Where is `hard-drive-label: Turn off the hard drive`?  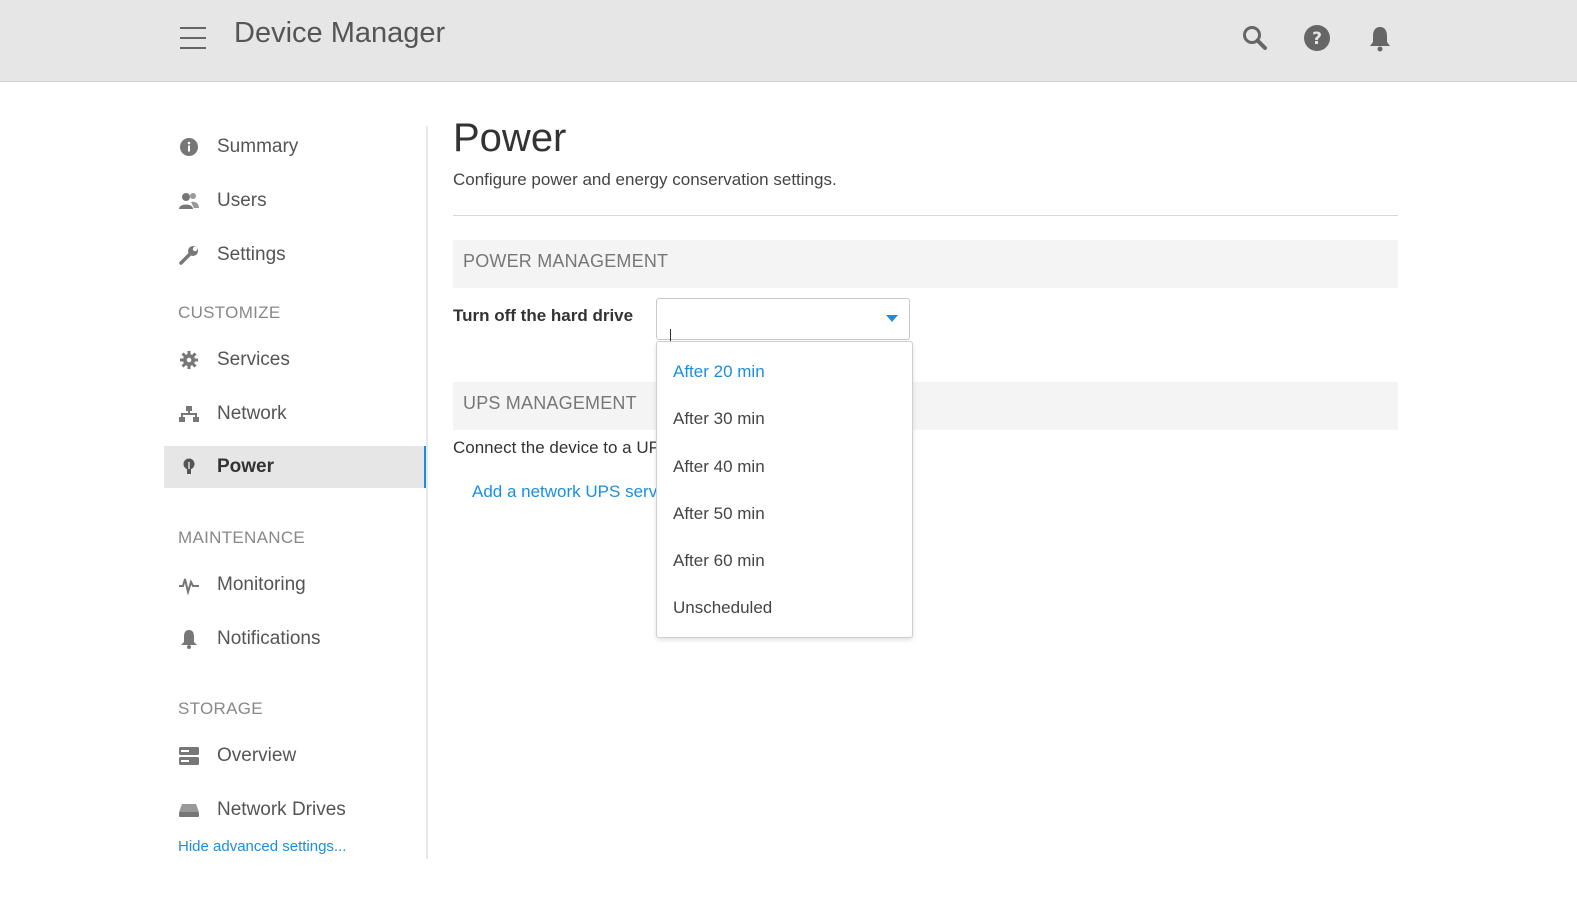
hard-drive-label: Turn off the hard drive is located at coordinates (543, 315).